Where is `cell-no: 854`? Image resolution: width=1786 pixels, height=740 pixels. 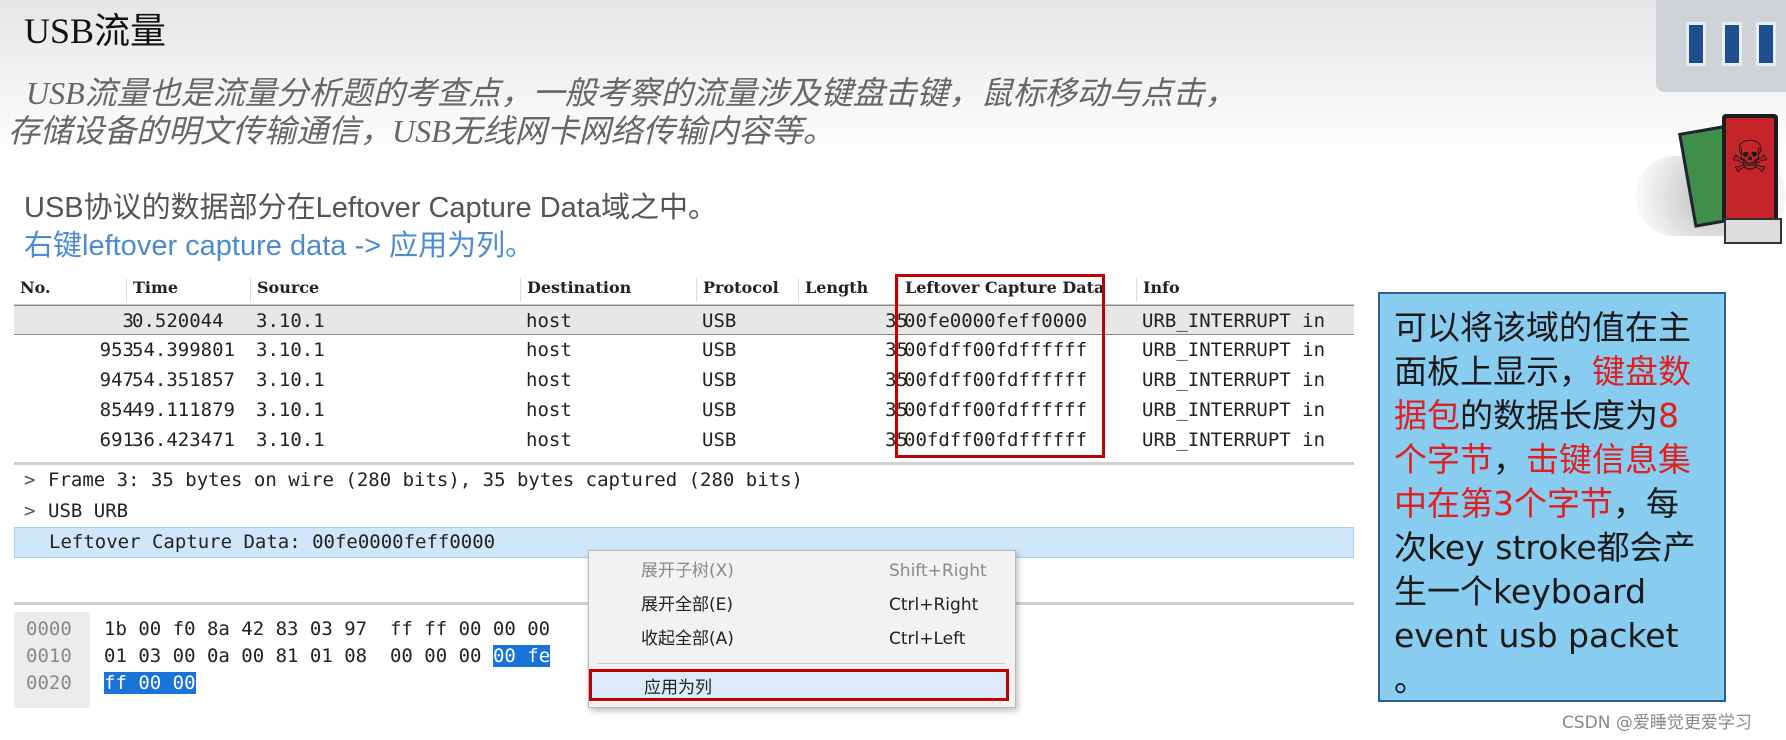
cell-no: 854 is located at coordinates (116, 410).